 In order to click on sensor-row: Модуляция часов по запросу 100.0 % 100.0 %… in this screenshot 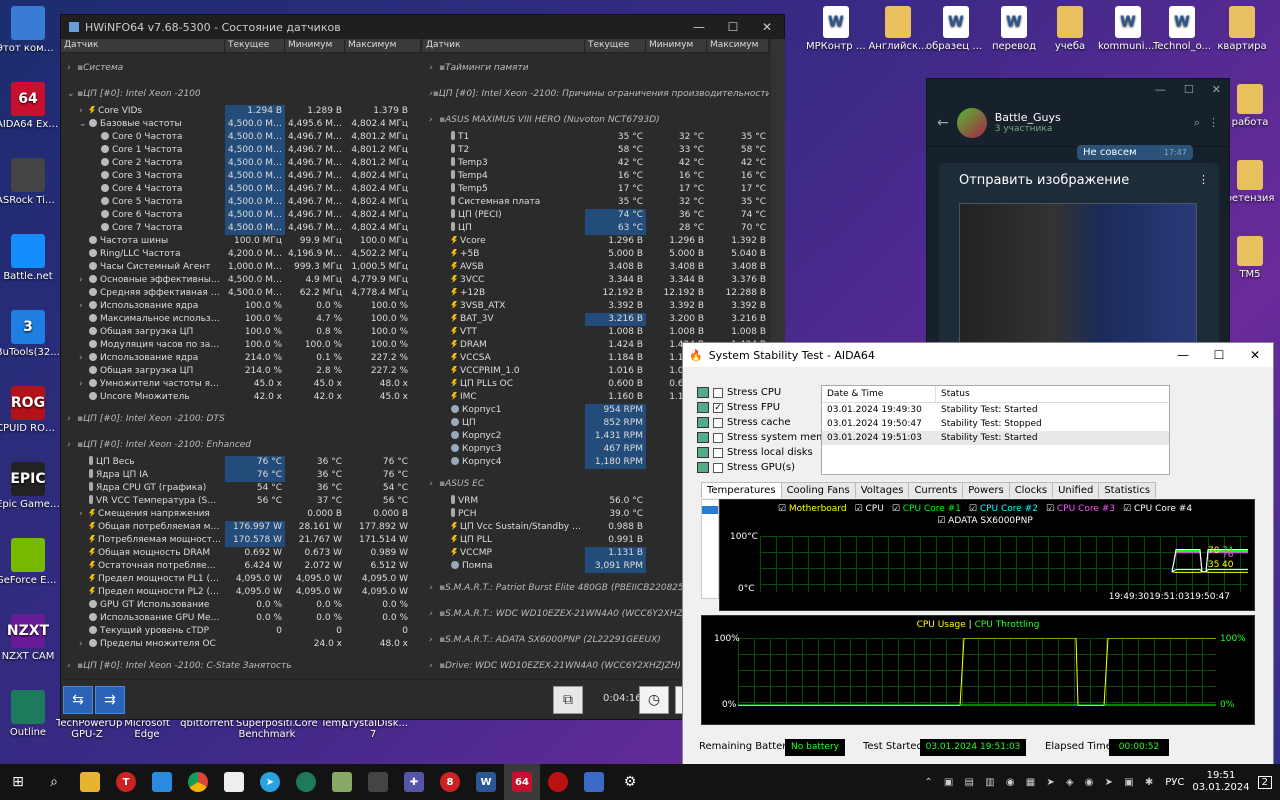, I will do `click(241, 345)`.